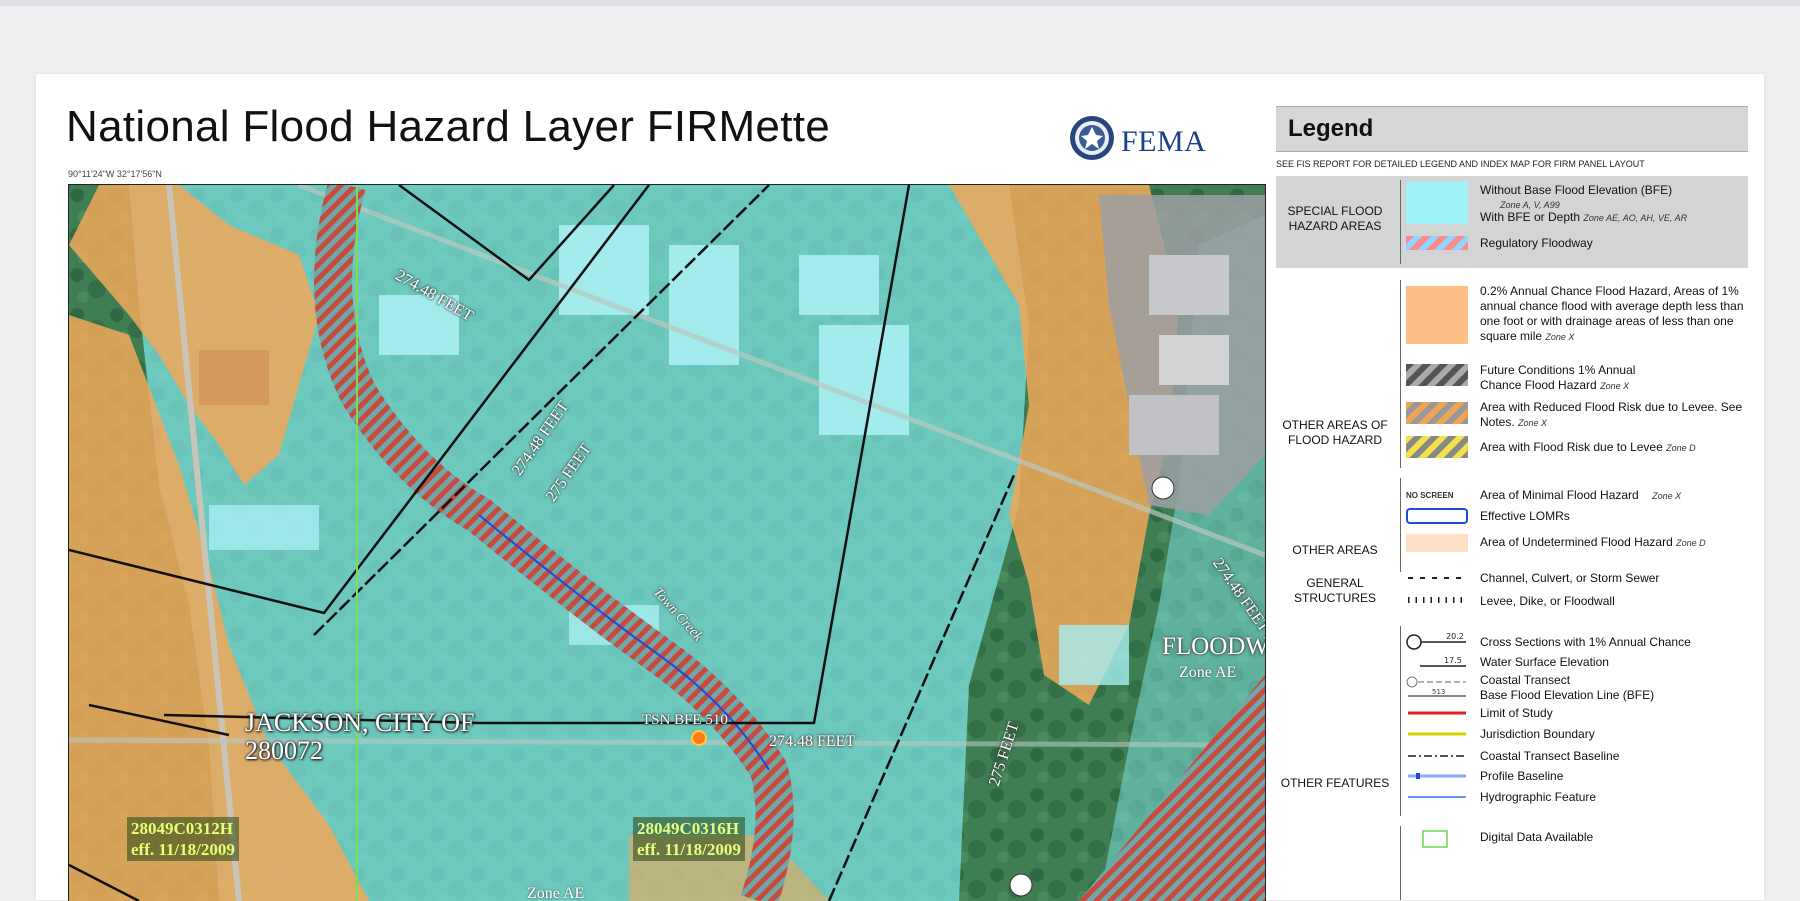 This screenshot has height=901, width=1800. What do you see at coordinates (1516, 713) in the screenshot?
I see `legend-item: Limit of Study` at bounding box center [1516, 713].